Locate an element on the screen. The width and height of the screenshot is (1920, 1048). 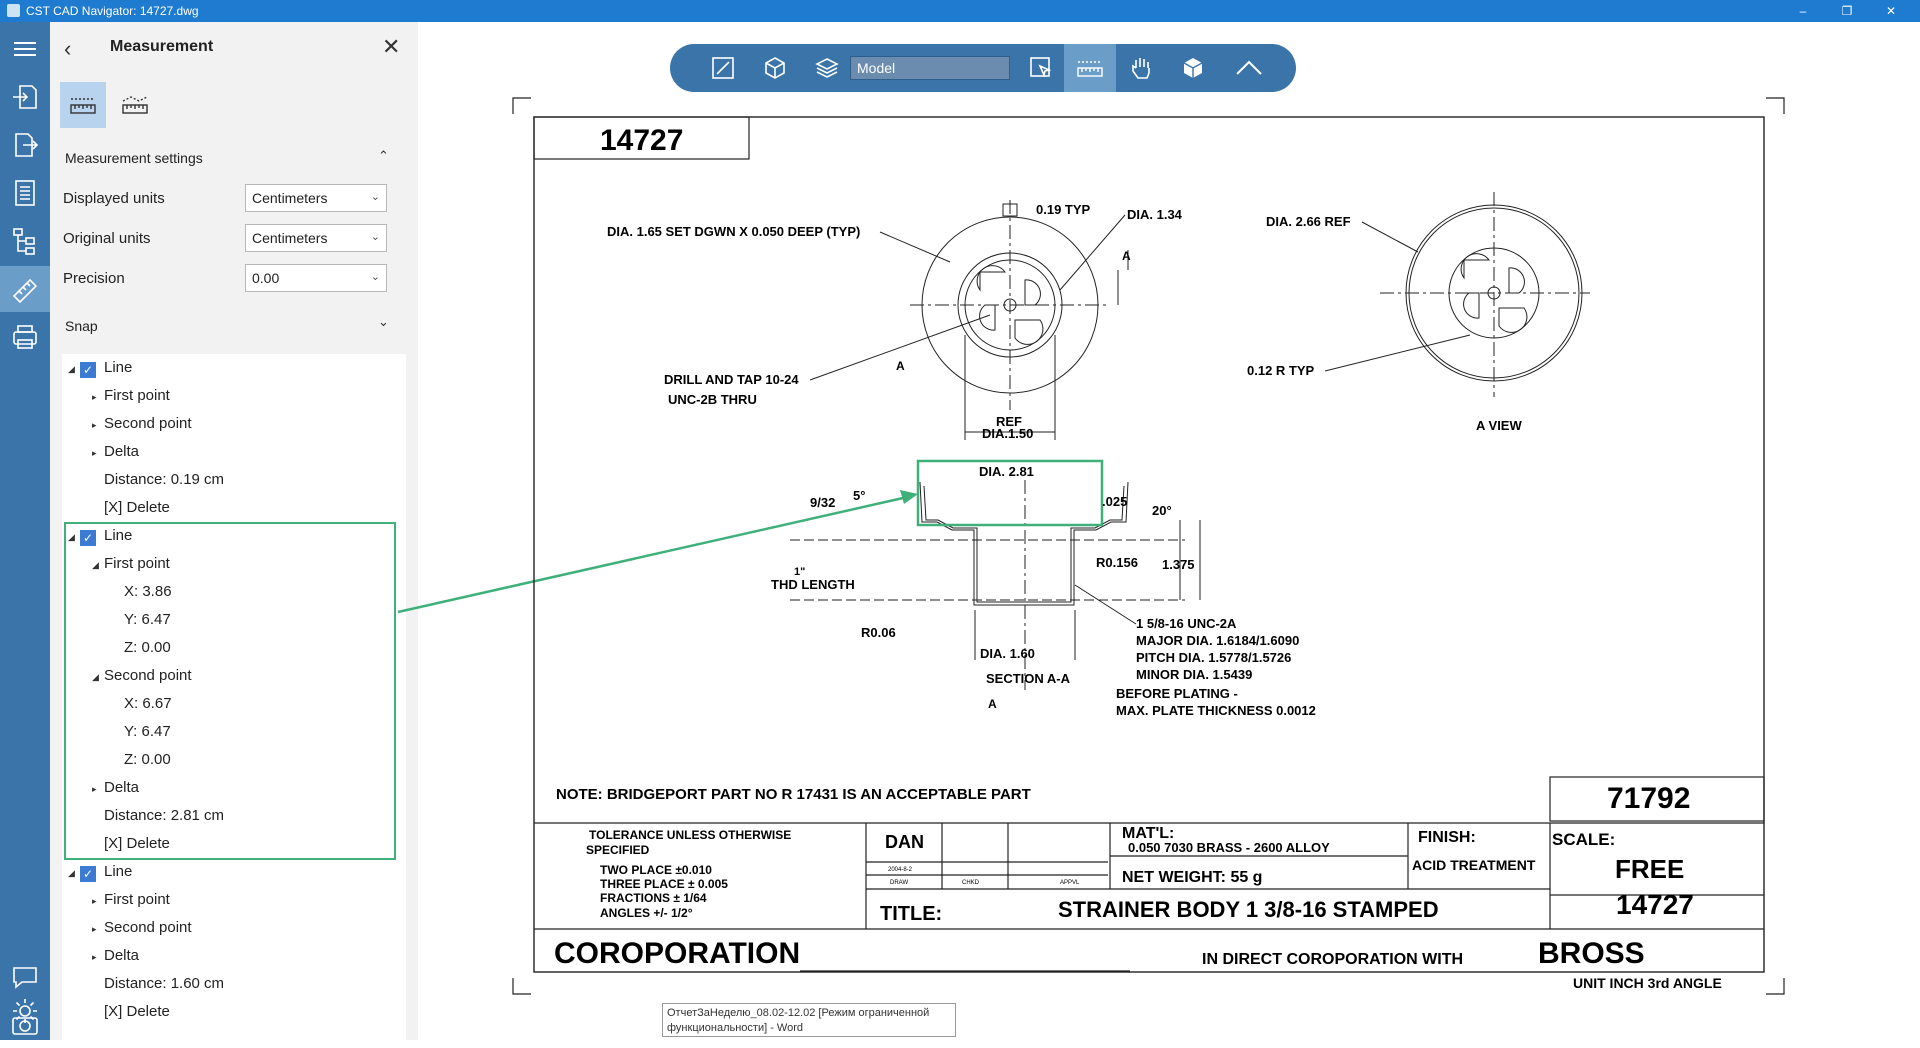
bross-label: BROSS is located at coordinates (1591, 953).